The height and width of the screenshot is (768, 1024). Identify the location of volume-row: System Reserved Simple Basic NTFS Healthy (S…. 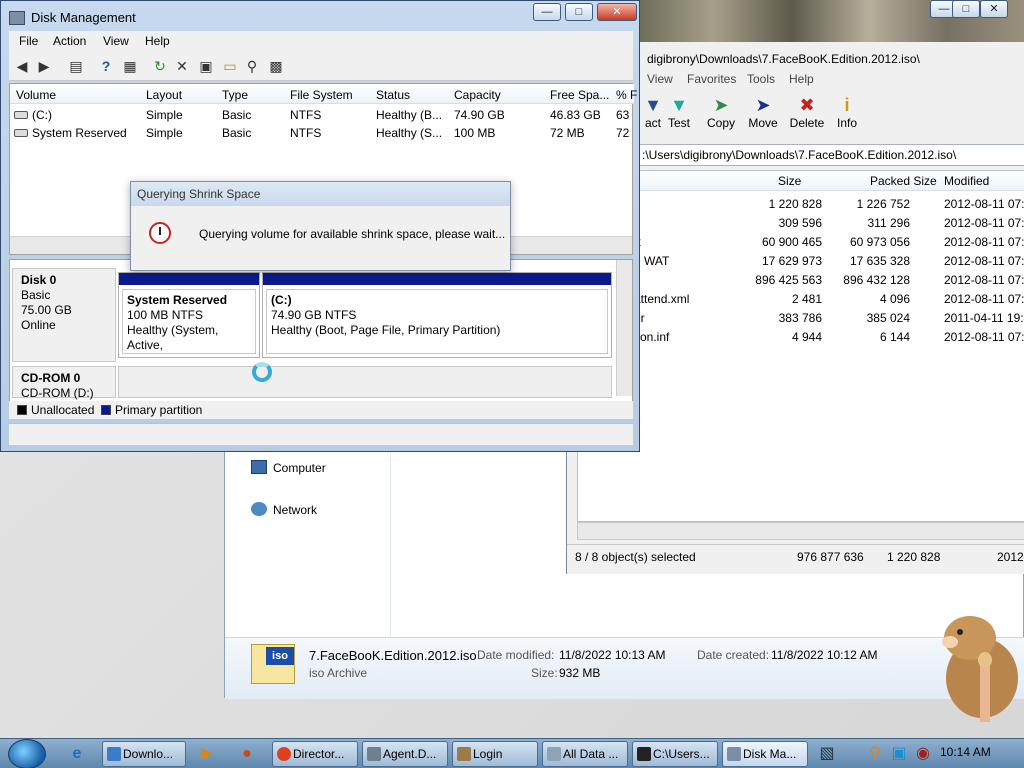
(322, 133).